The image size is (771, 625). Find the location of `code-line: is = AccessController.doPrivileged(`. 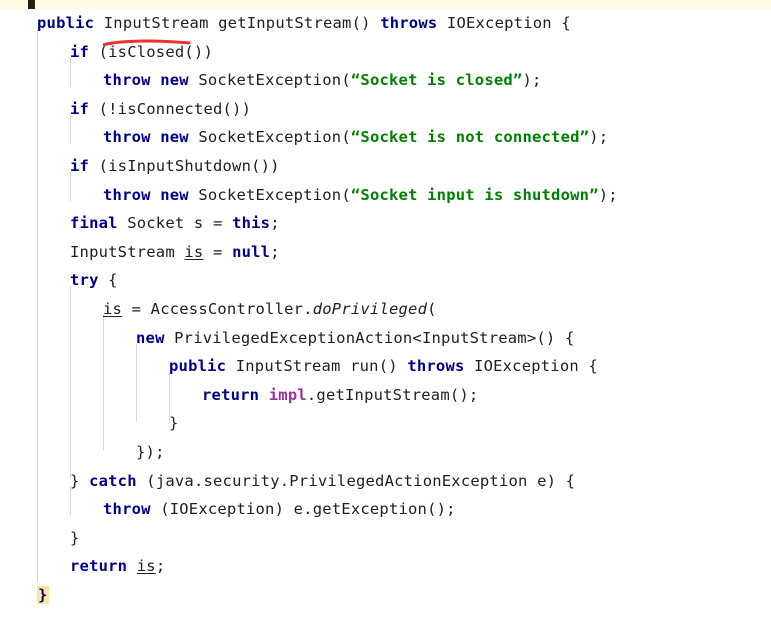

code-line: is = AccessController.doPrivileged( is located at coordinates (385, 309).